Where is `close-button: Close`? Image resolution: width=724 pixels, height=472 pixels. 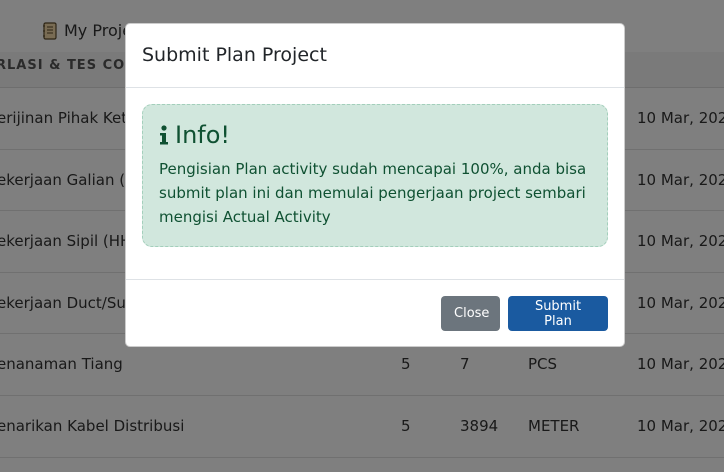
close-button: Close is located at coordinates (470, 313).